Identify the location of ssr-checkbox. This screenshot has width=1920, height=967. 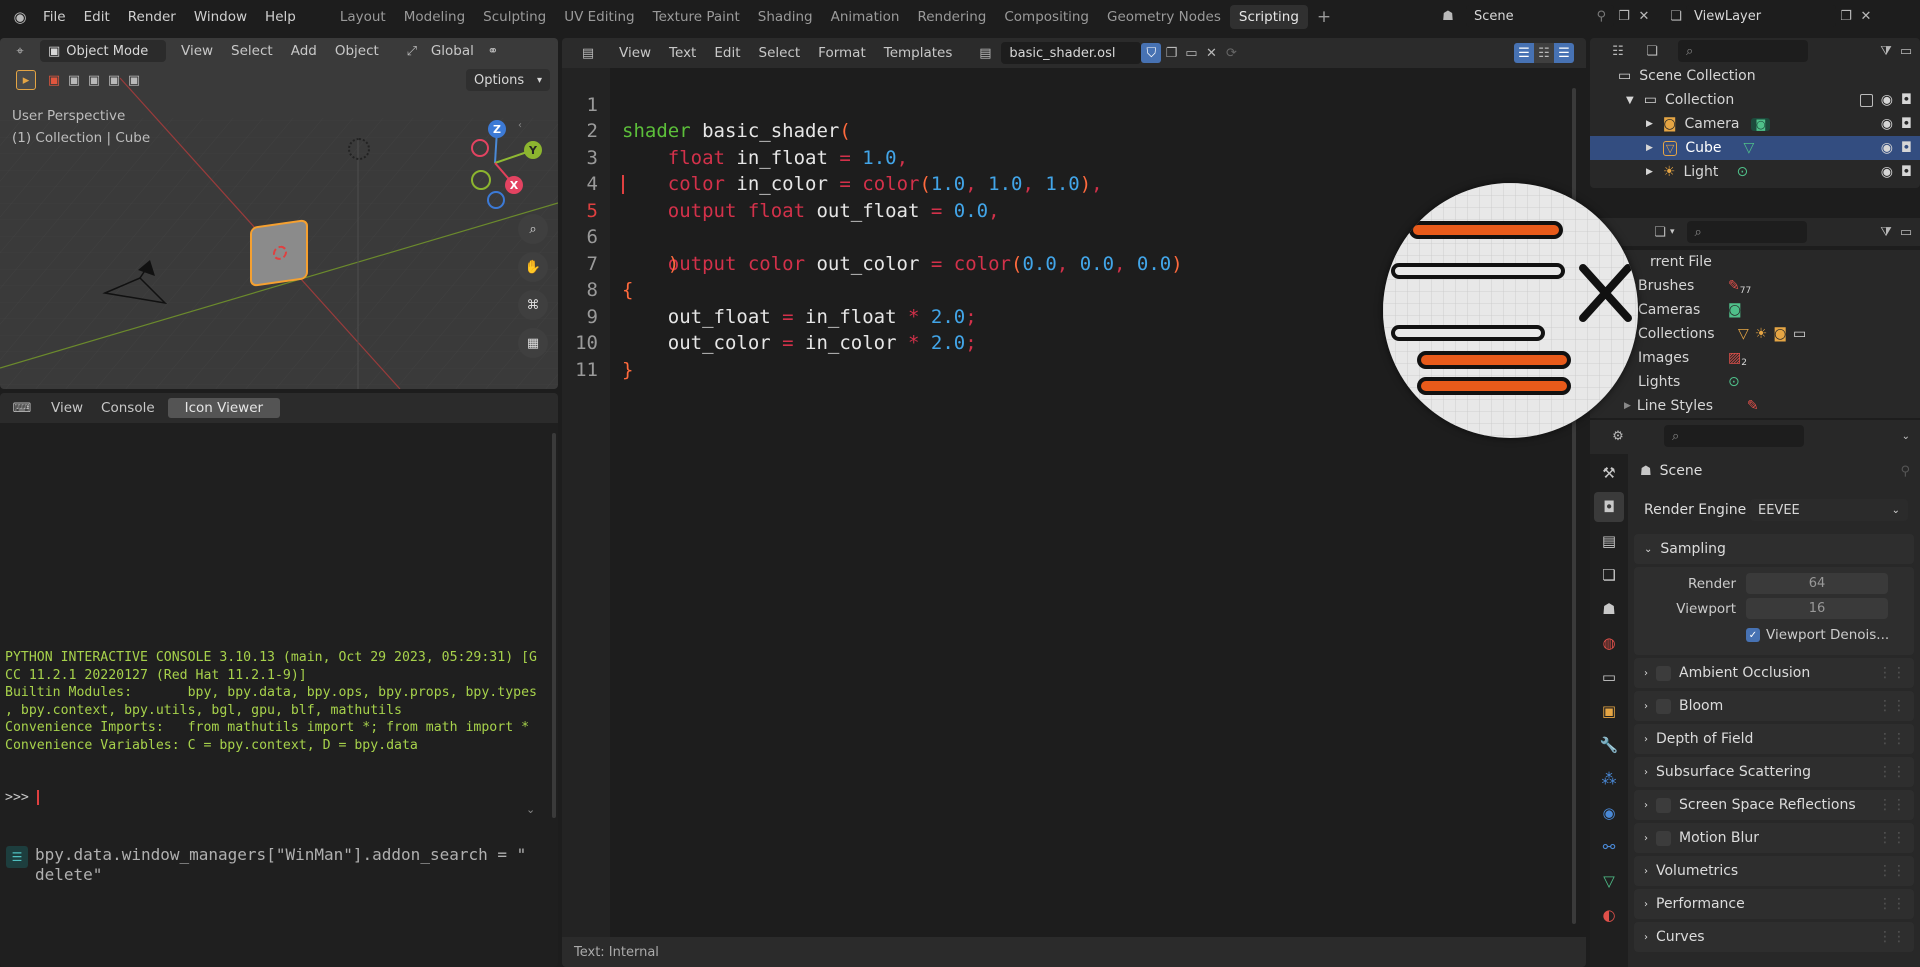
(1663, 805).